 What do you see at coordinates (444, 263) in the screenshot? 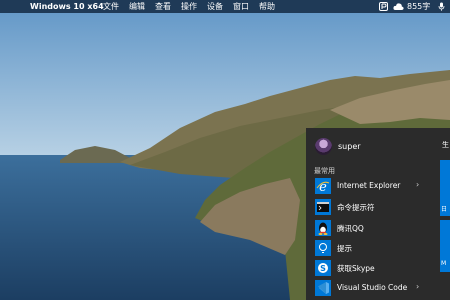
I see `tile-label: M` at bounding box center [444, 263].